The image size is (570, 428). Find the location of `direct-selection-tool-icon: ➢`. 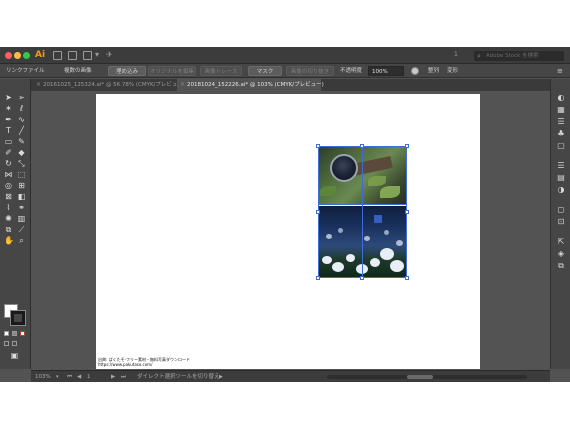

direct-selection-tool-icon: ➢ is located at coordinates (21, 97).